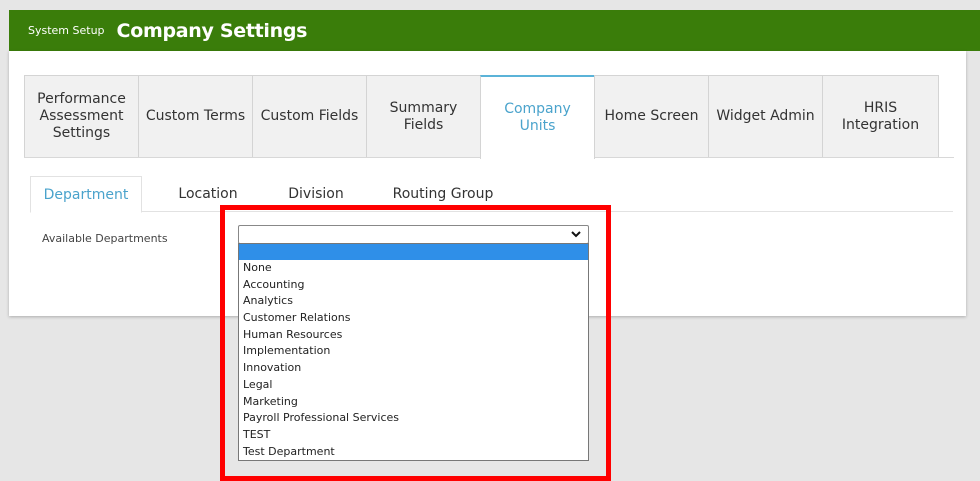 The image size is (980, 481). I want to click on page-title: Company Settings, so click(212, 30).